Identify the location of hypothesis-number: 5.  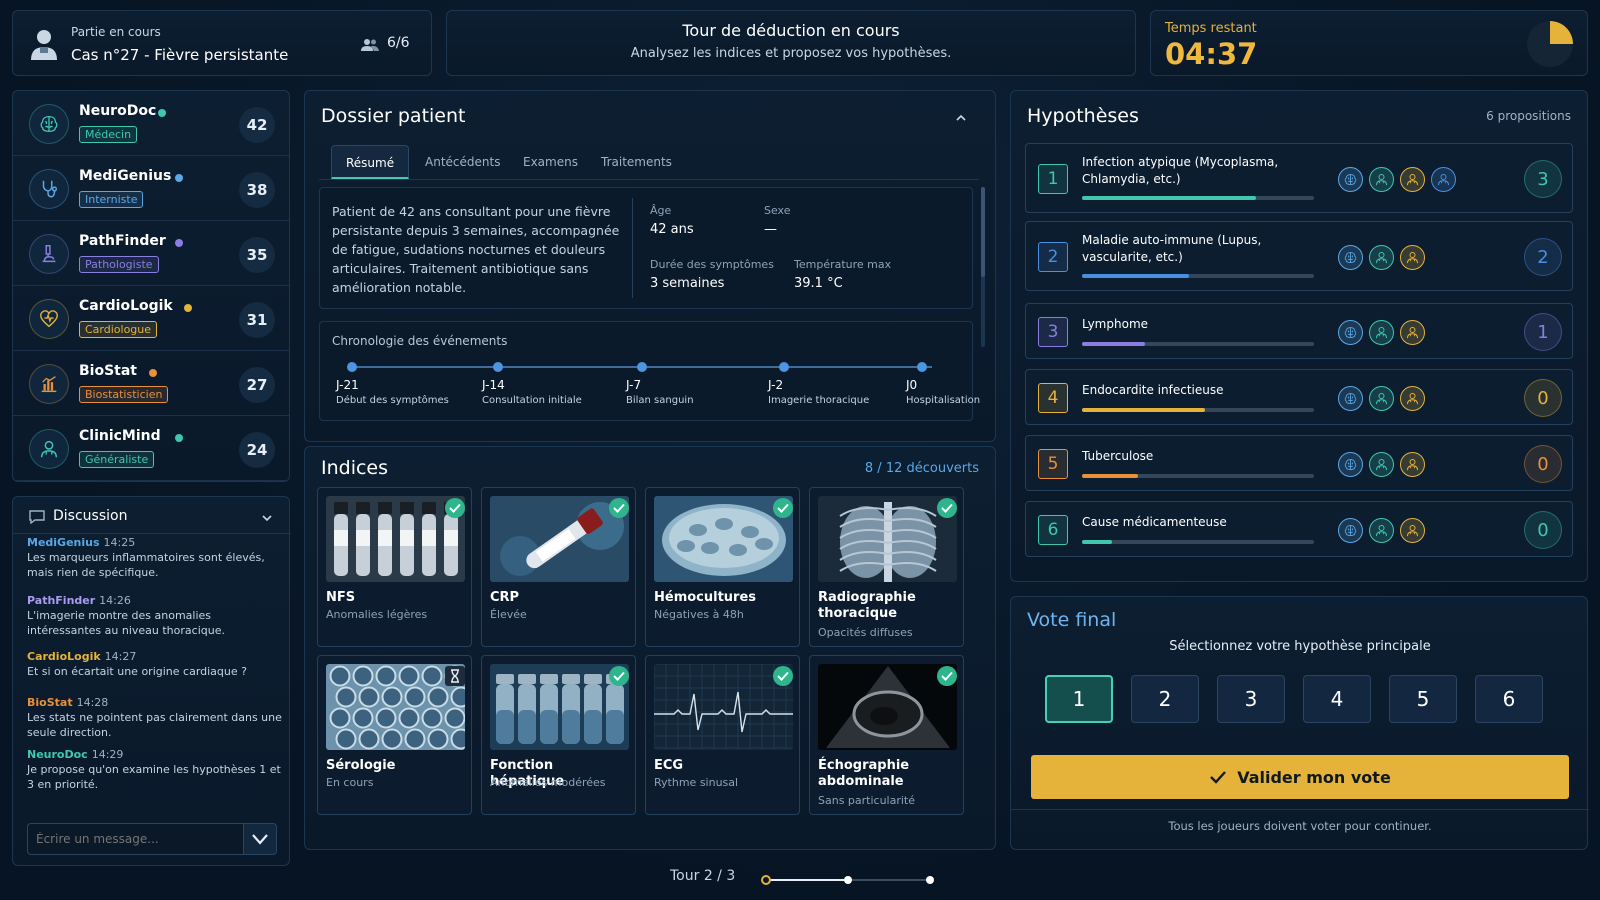
(1053, 464).